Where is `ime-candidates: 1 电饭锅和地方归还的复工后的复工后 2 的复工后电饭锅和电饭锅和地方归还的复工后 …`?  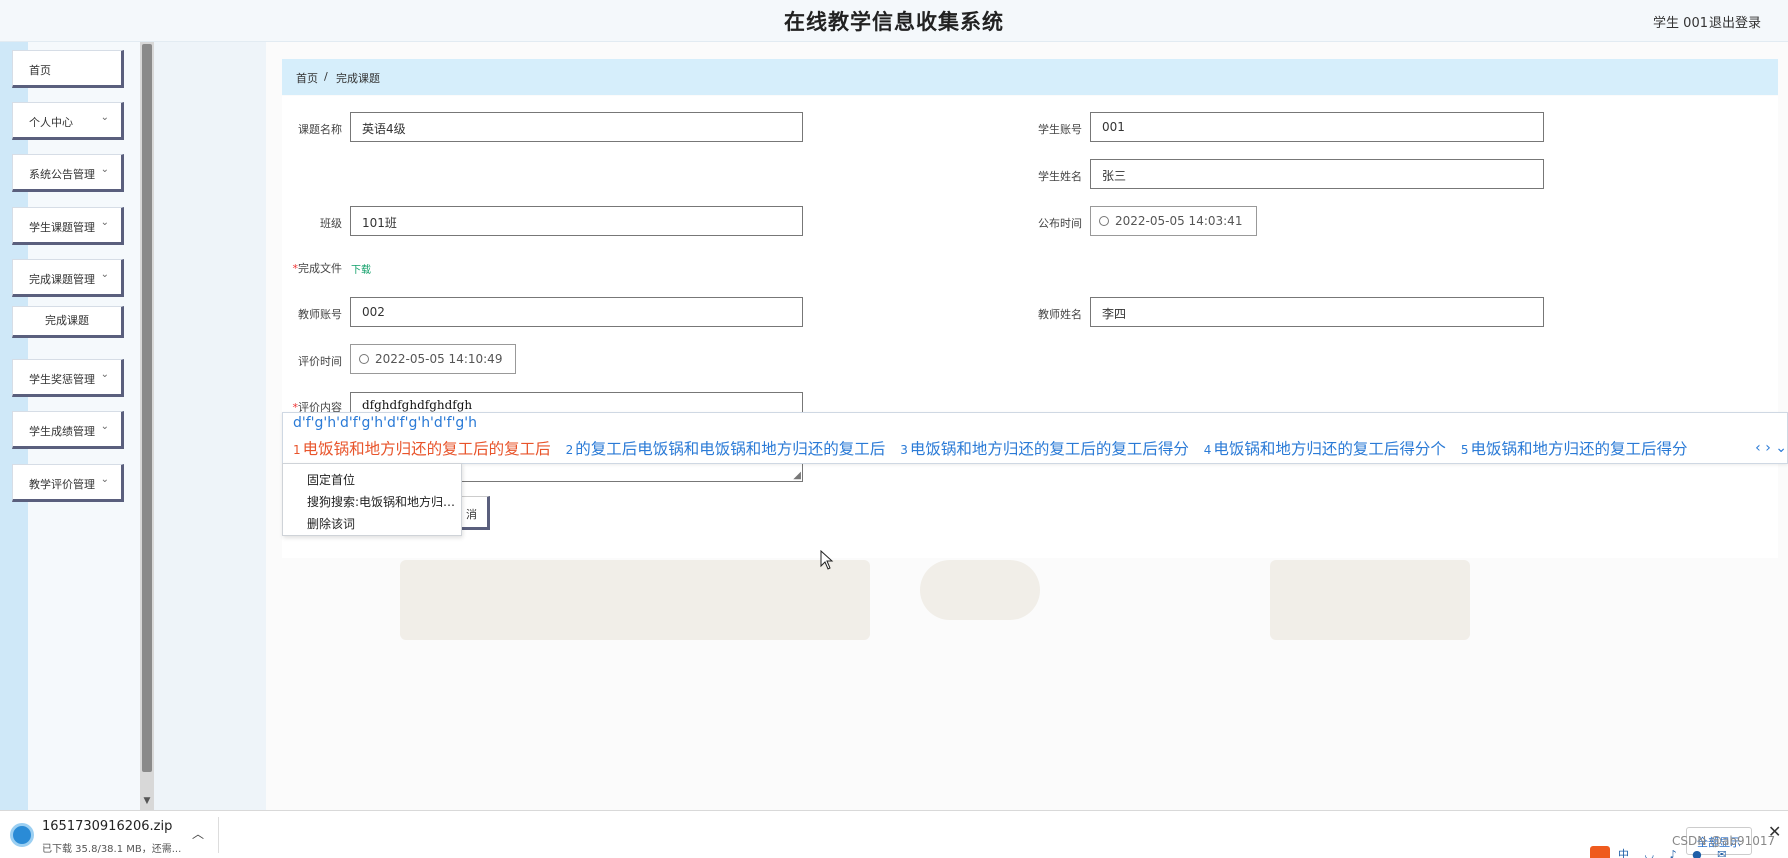
ime-candidates: 1 电饭锅和地方归还的复工后的复工后 2 的复工后电饭锅和电饭锅和地方归还的复工后 … is located at coordinates (995, 448).